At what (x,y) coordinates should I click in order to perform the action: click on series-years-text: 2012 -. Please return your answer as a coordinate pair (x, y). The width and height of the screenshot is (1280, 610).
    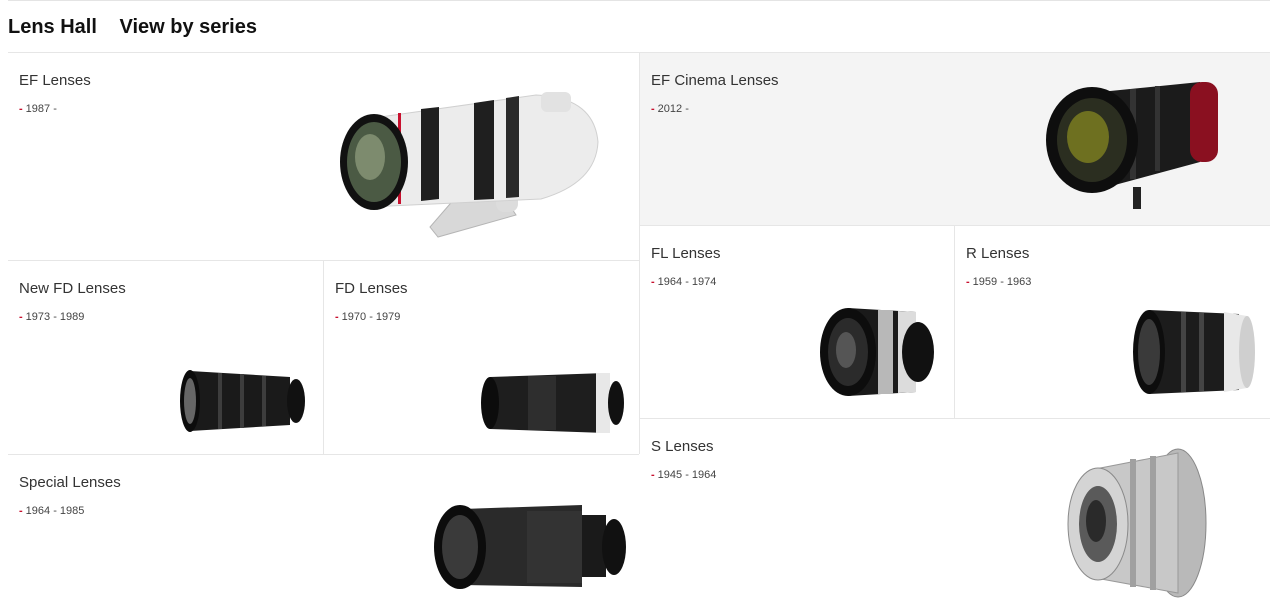
    Looking at the image, I should click on (673, 109).